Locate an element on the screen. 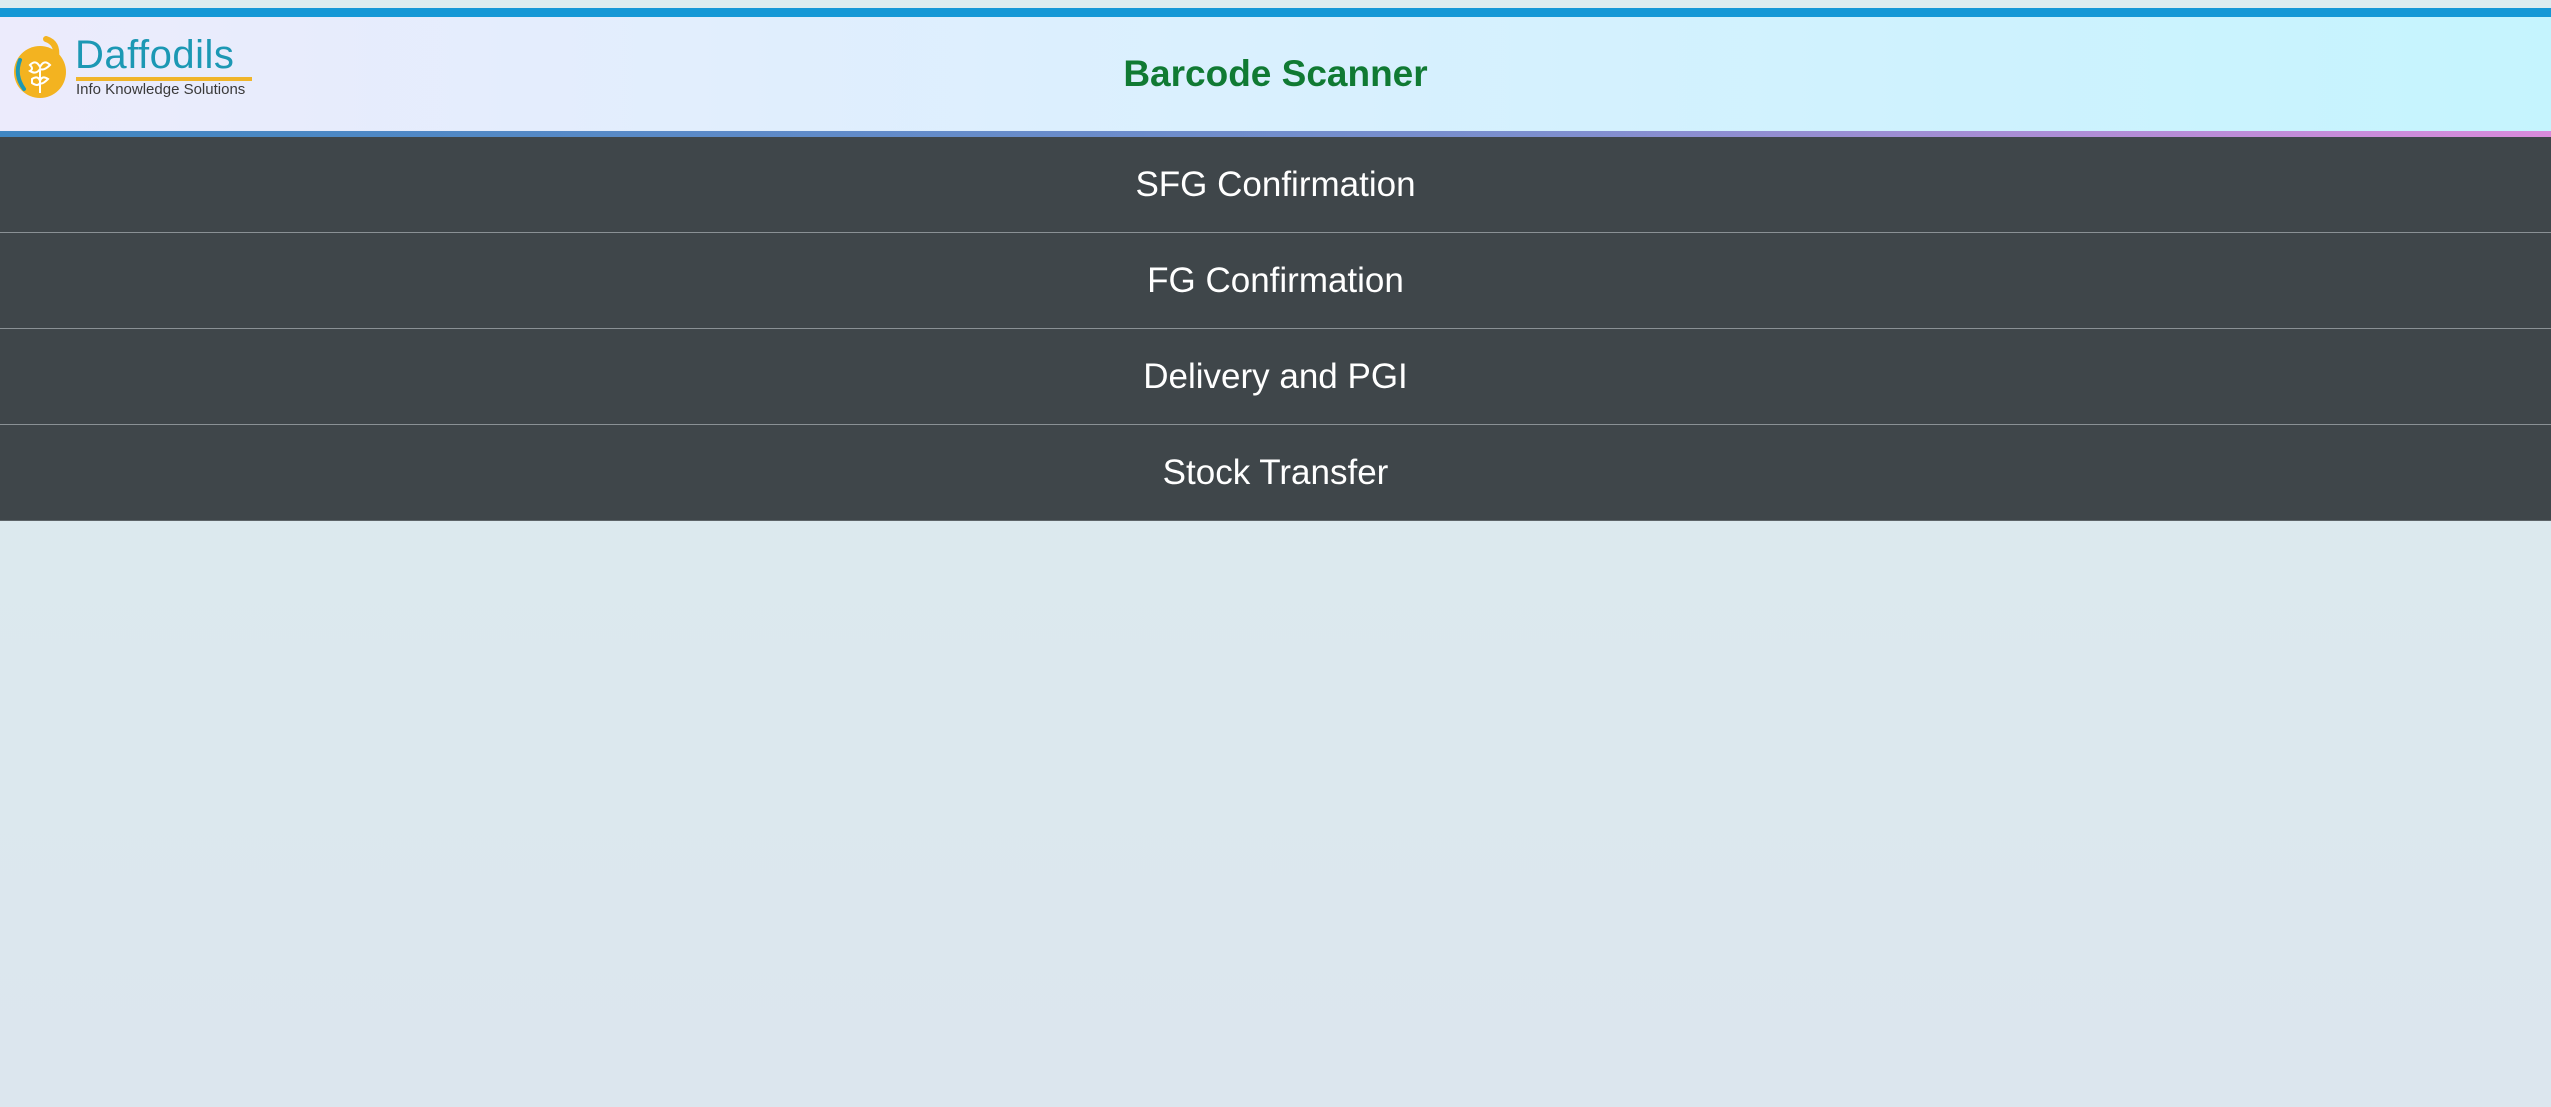  menu-item-delivery-and-pgi: Delivery and PGI is located at coordinates (1275, 377).